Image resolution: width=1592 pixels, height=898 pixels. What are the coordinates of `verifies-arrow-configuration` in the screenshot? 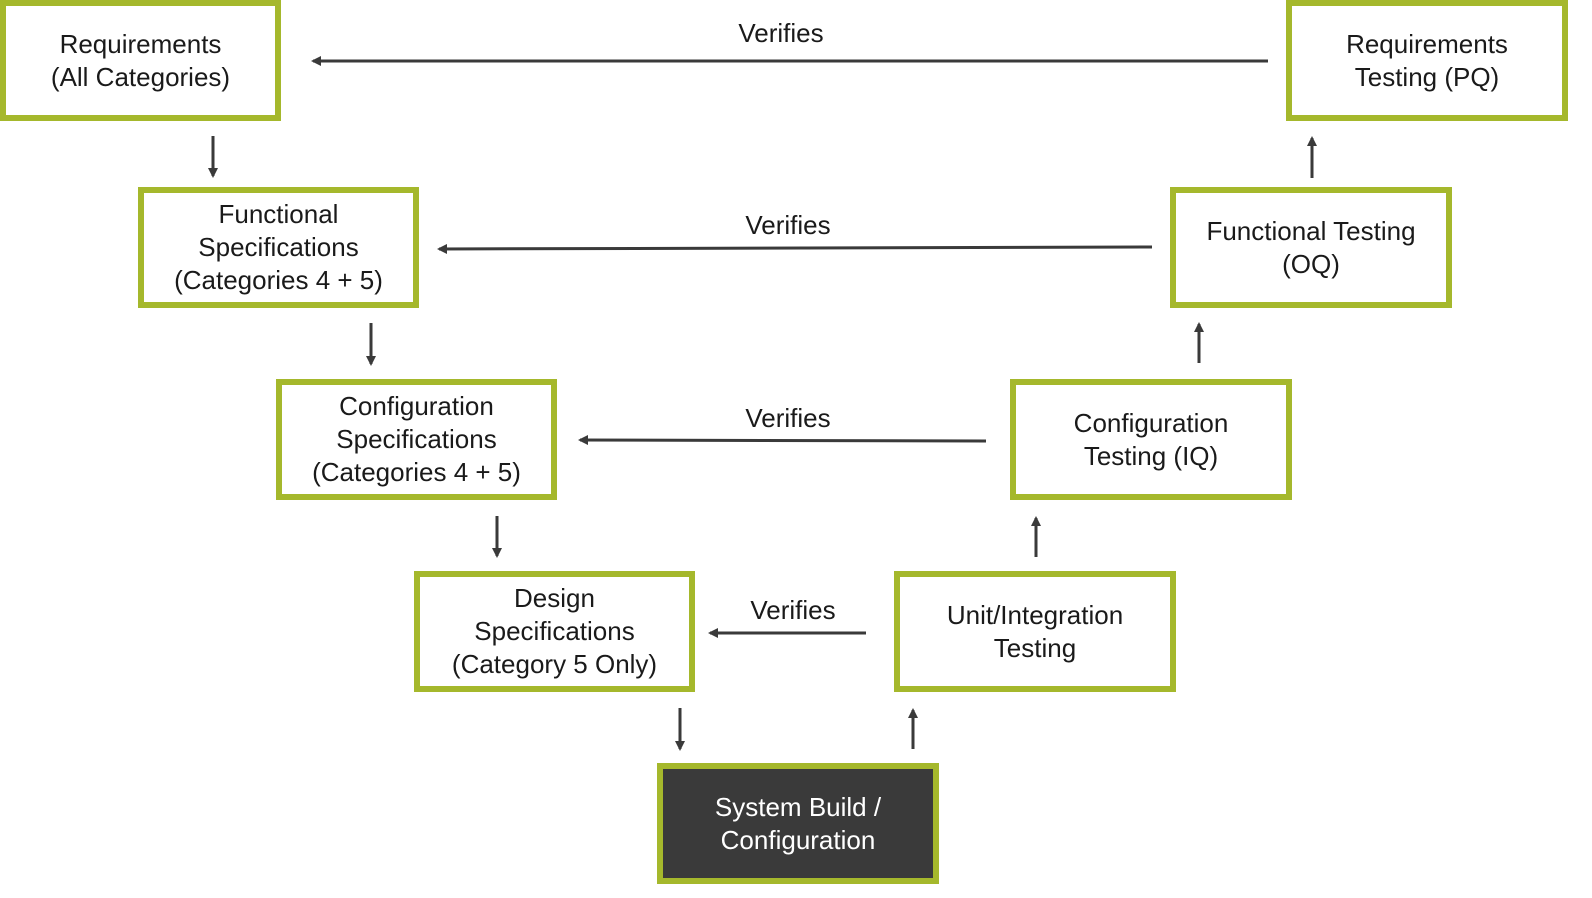 It's located at (782, 440).